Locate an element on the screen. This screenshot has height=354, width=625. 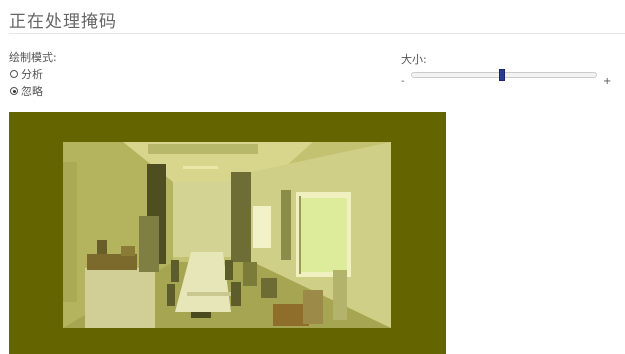
draw-mode-option-ignore: 忽略 is located at coordinates (26, 91).